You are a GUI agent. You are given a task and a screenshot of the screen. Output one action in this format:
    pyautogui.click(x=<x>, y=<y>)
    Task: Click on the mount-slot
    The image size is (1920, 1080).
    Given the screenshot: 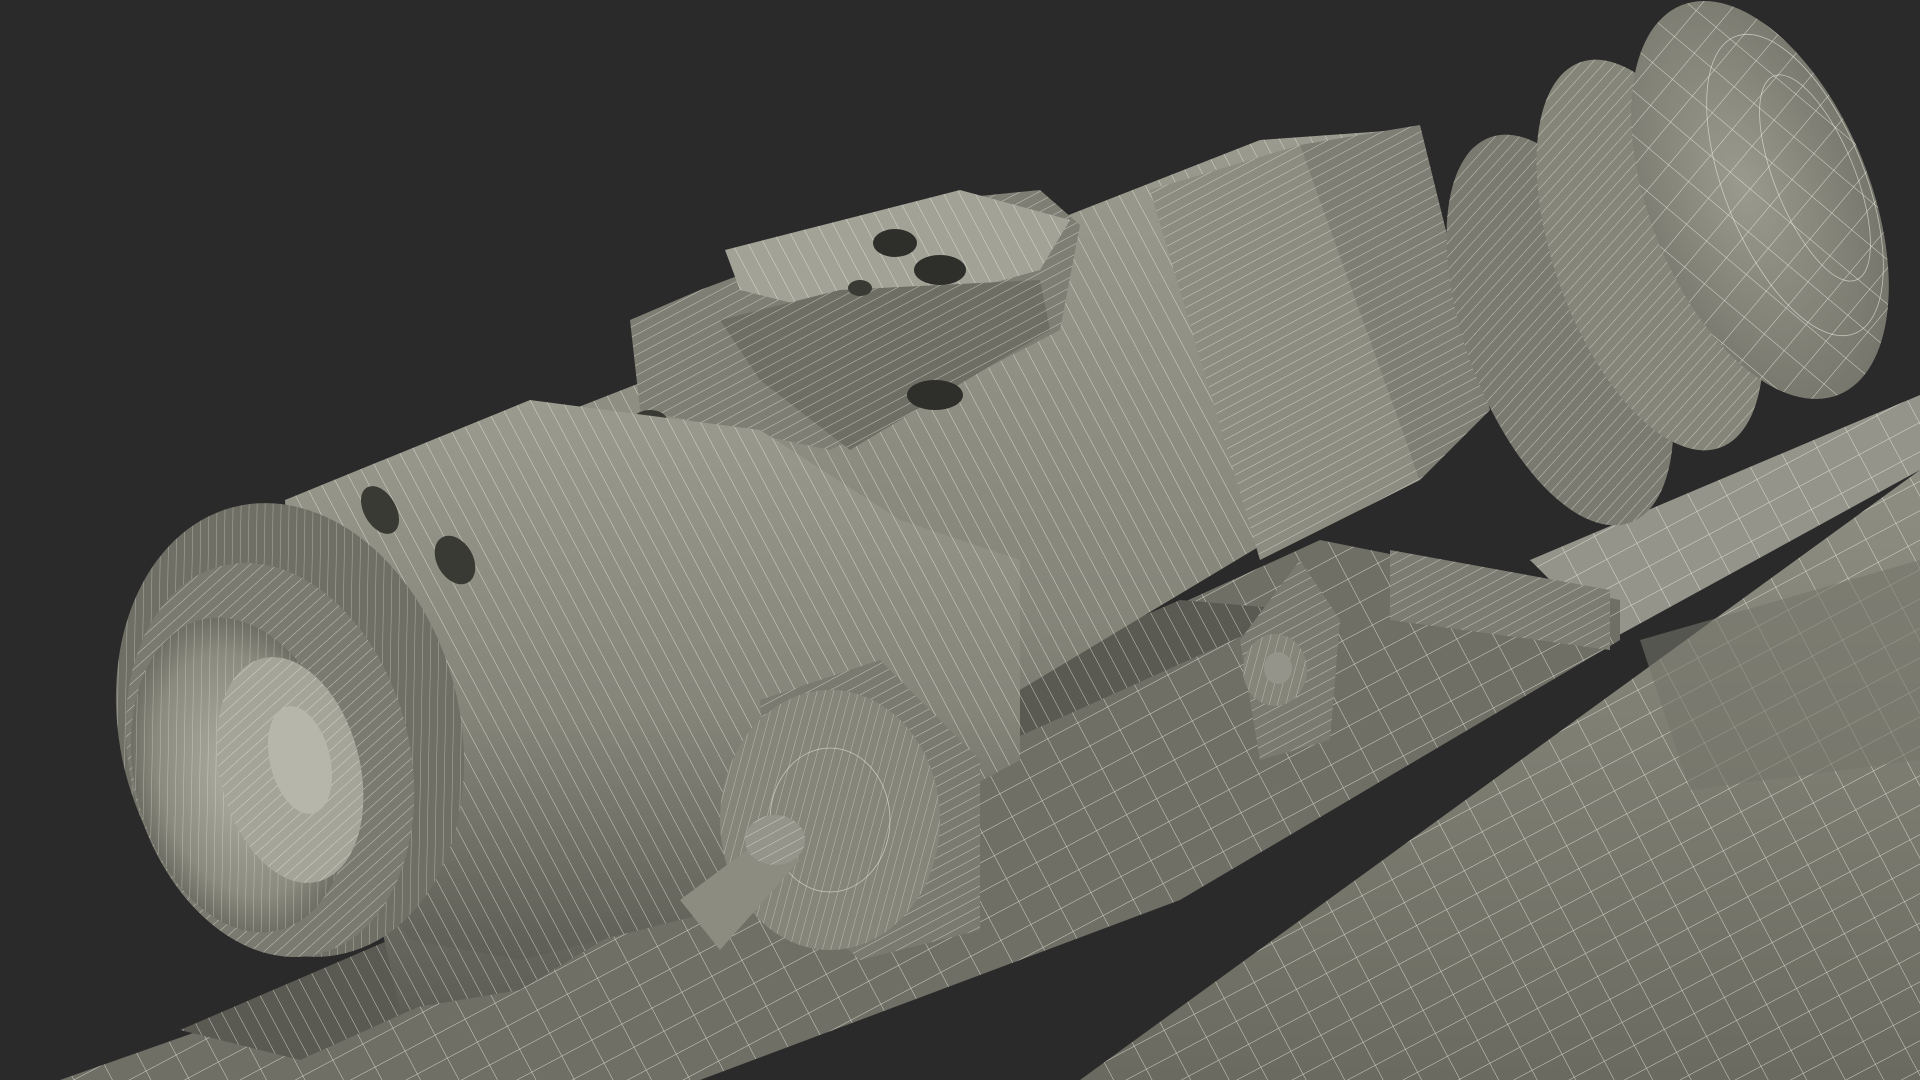 What is the action you would take?
    pyautogui.click(x=935, y=395)
    